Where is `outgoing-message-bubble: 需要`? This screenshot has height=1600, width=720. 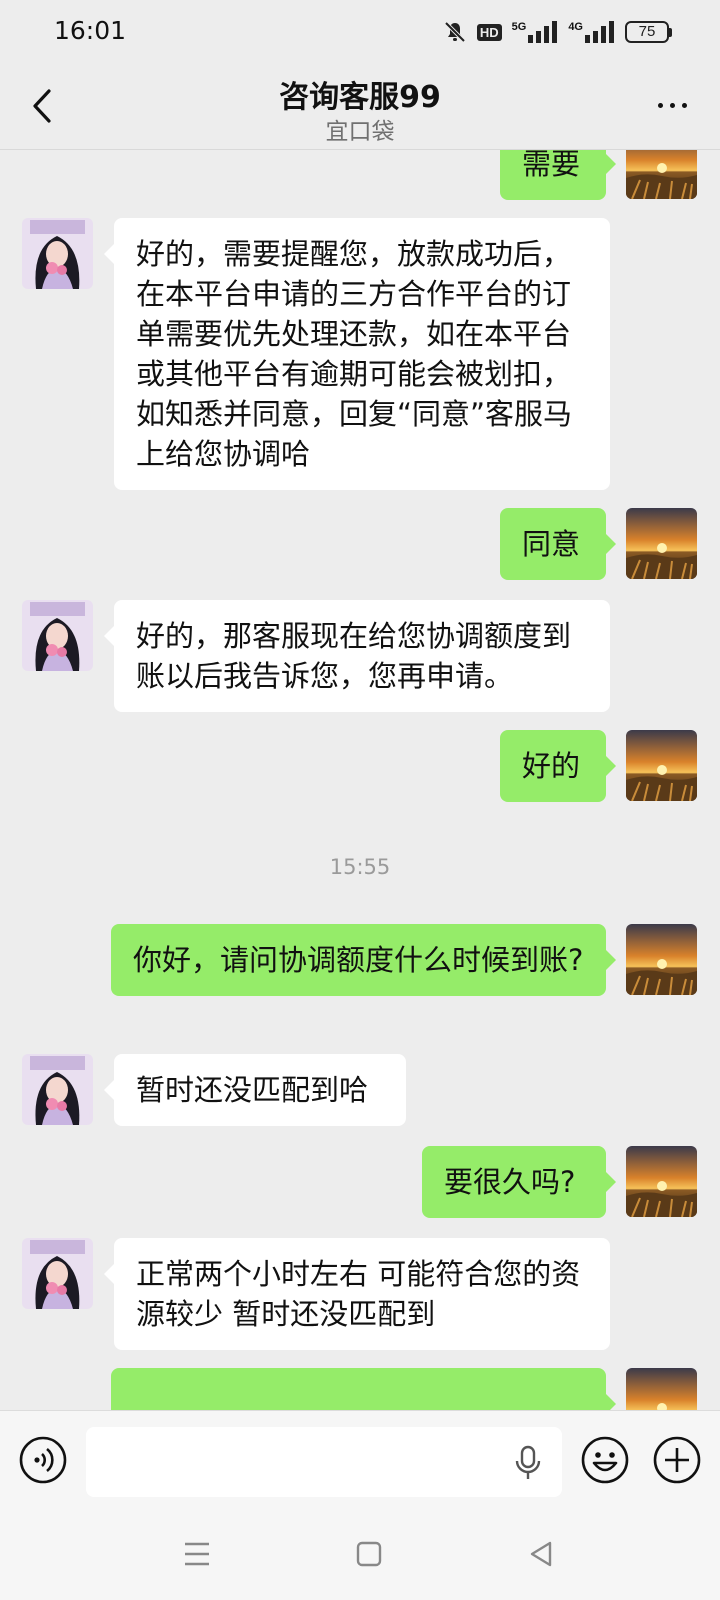
outgoing-message-bubble: 需要 is located at coordinates (558, 175).